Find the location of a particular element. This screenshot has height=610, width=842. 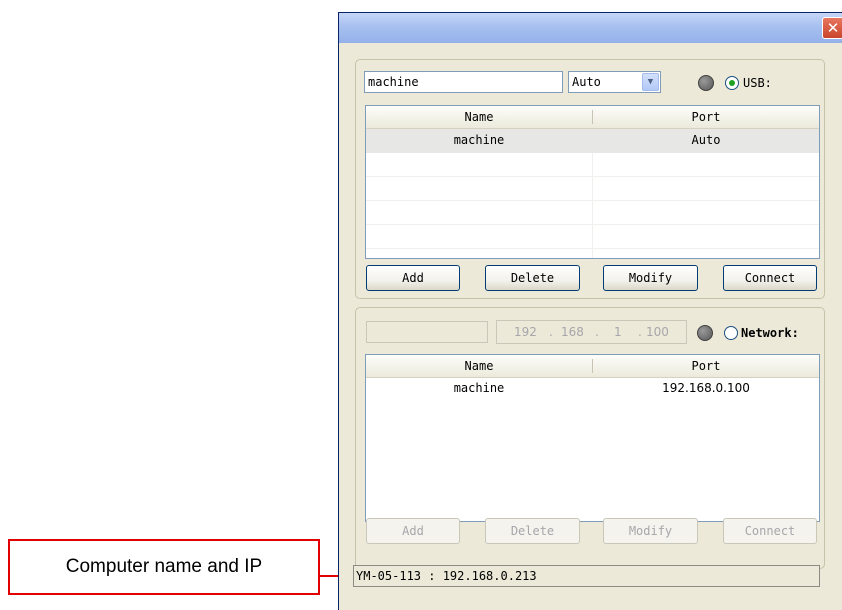

network-modify-button: Modify is located at coordinates (650, 531).